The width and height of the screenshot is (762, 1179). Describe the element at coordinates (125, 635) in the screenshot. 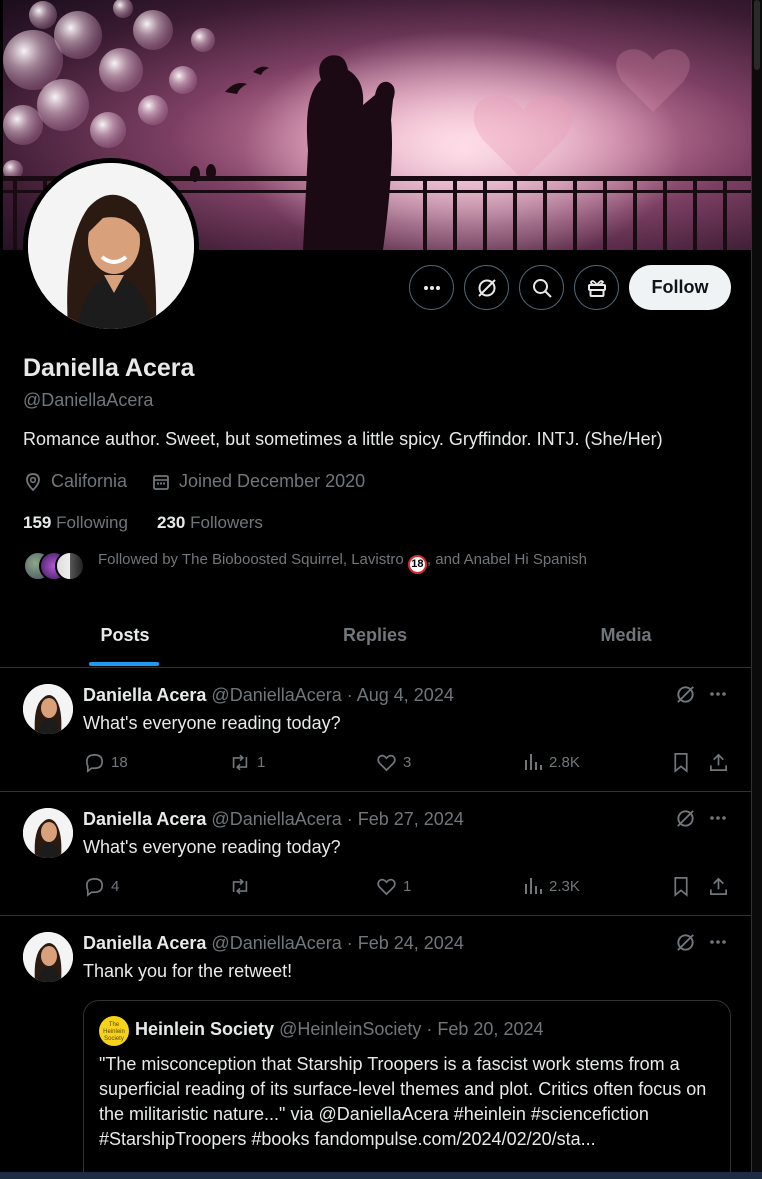

I see `tab-posts: Posts` at that location.